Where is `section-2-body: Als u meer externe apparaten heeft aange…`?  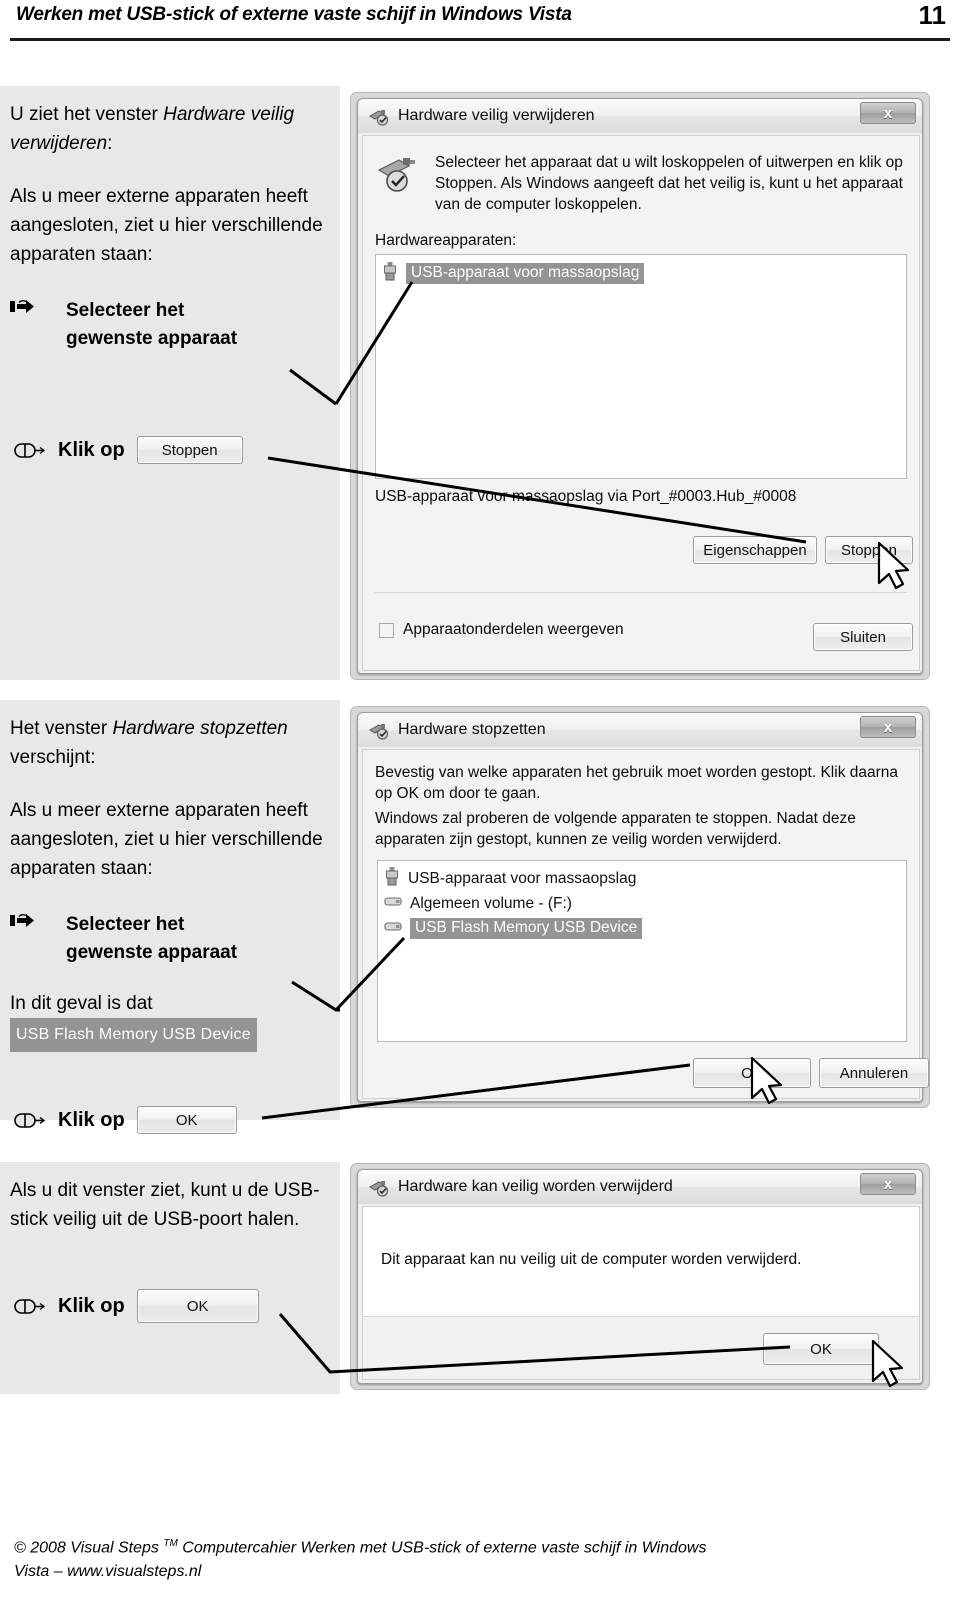
section-2-body: Als u meer externe apparaten heeft aange… is located at coordinates (166, 839).